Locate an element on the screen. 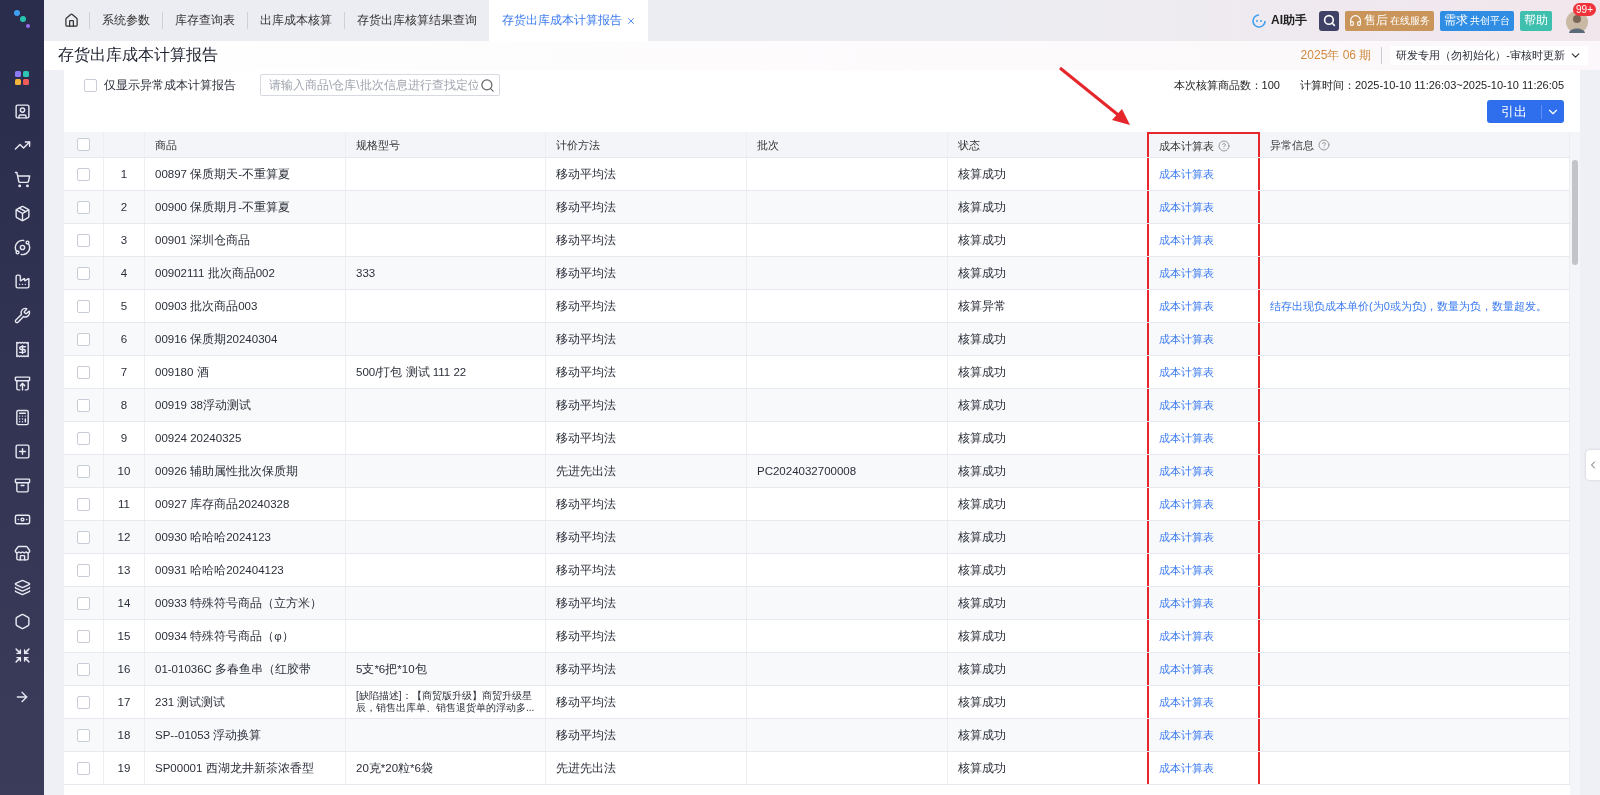  tab: 出库成本核算 is located at coordinates (295, 20).